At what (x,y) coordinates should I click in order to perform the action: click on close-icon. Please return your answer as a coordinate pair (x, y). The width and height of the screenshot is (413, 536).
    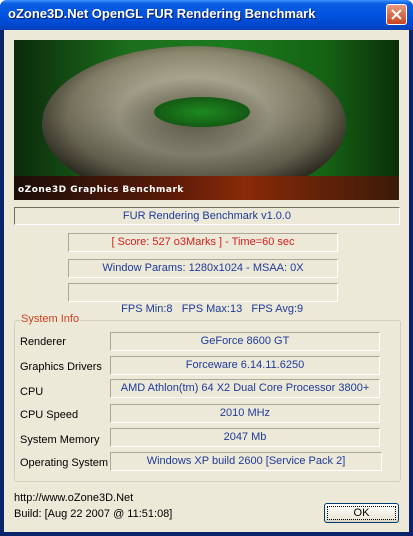
    Looking at the image, I should click on (396, 14).